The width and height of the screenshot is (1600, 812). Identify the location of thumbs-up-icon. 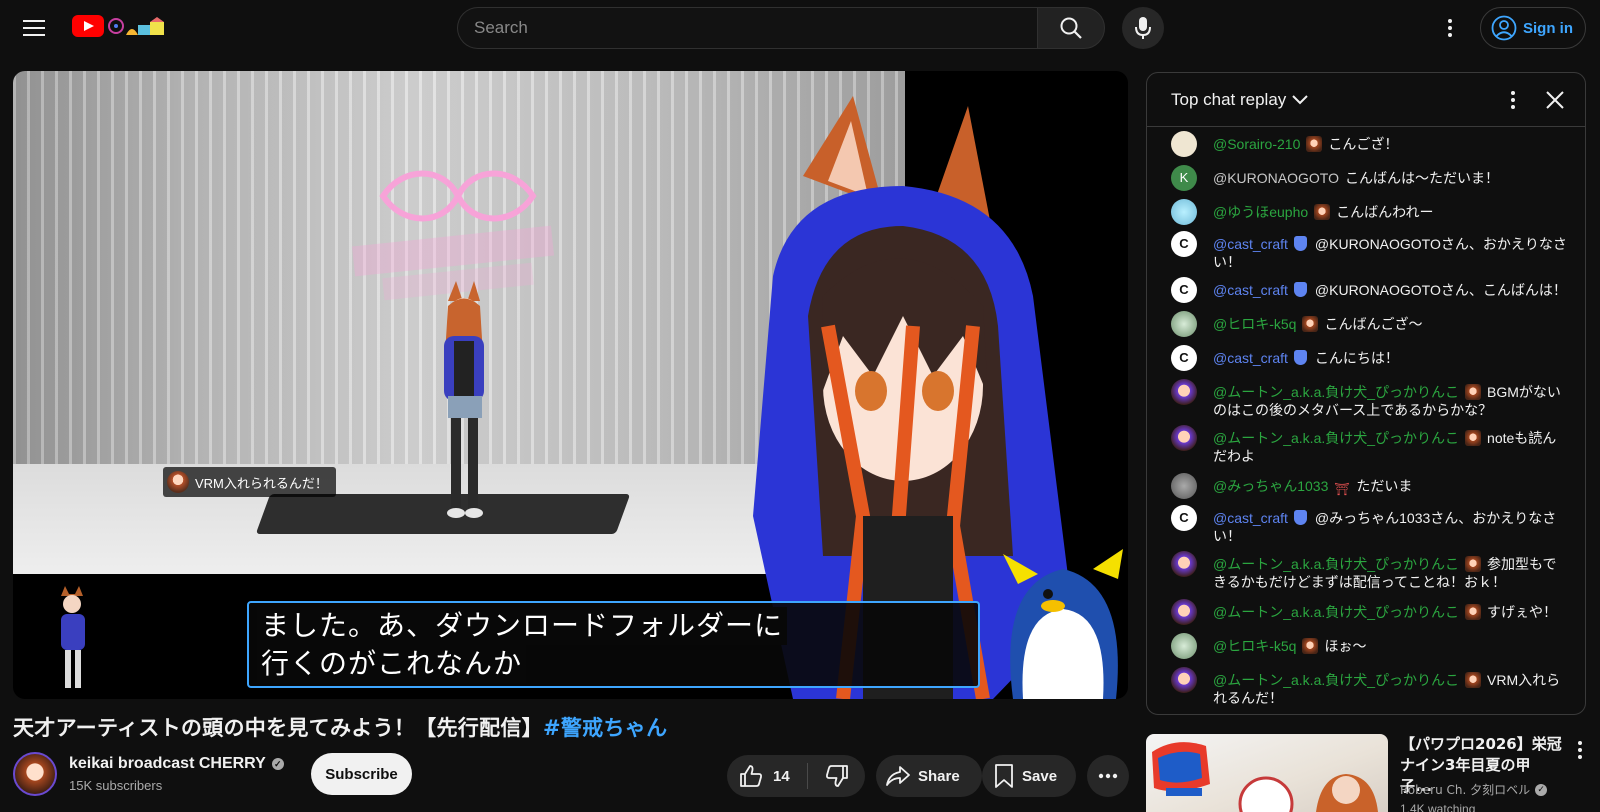
(751, 776).